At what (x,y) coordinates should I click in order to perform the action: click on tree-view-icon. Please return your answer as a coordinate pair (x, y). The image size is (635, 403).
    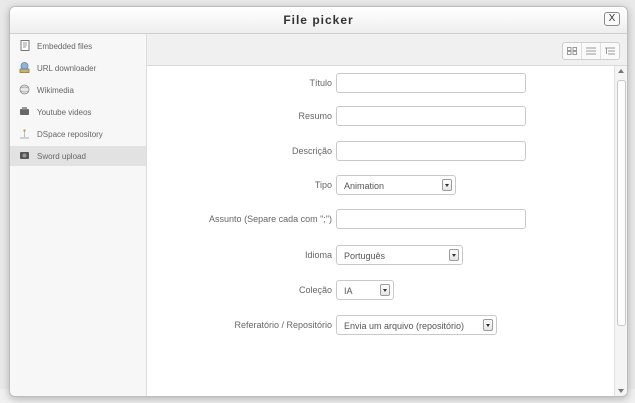
    Looking at the image, I should click on (610, 51).